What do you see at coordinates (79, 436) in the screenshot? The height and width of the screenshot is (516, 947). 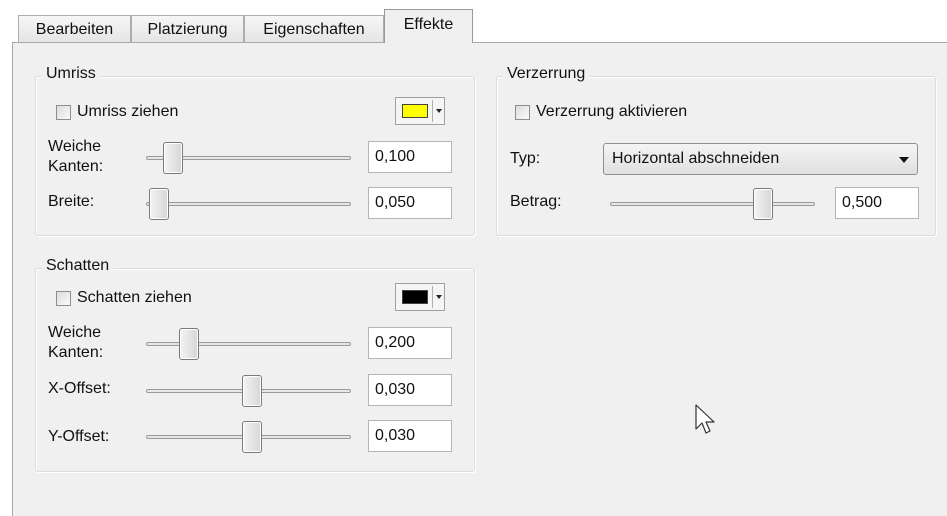 I see `shadow-y-offset-label: Y-Offset:` at bounding box center [79, 436].